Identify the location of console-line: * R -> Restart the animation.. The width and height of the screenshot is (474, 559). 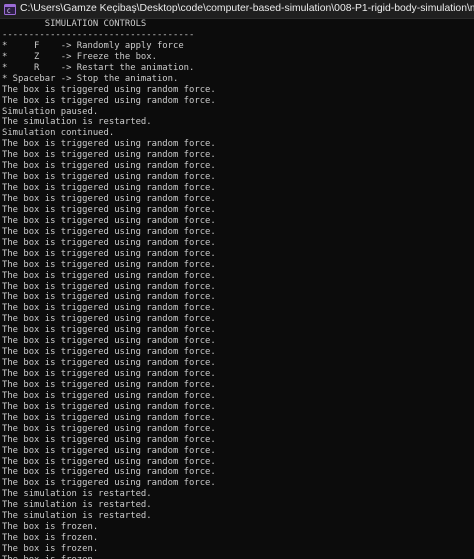
(98, 67).